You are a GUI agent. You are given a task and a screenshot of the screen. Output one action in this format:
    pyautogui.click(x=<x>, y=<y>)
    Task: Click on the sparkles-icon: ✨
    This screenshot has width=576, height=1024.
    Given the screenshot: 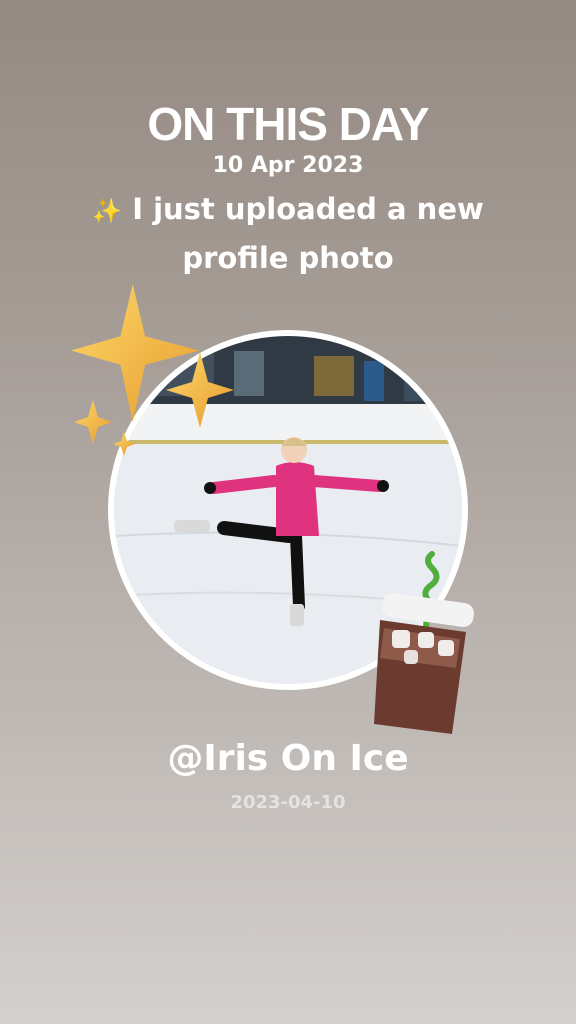 What is the action you would take?
    pyautogui.click(x=107, y=211)
    